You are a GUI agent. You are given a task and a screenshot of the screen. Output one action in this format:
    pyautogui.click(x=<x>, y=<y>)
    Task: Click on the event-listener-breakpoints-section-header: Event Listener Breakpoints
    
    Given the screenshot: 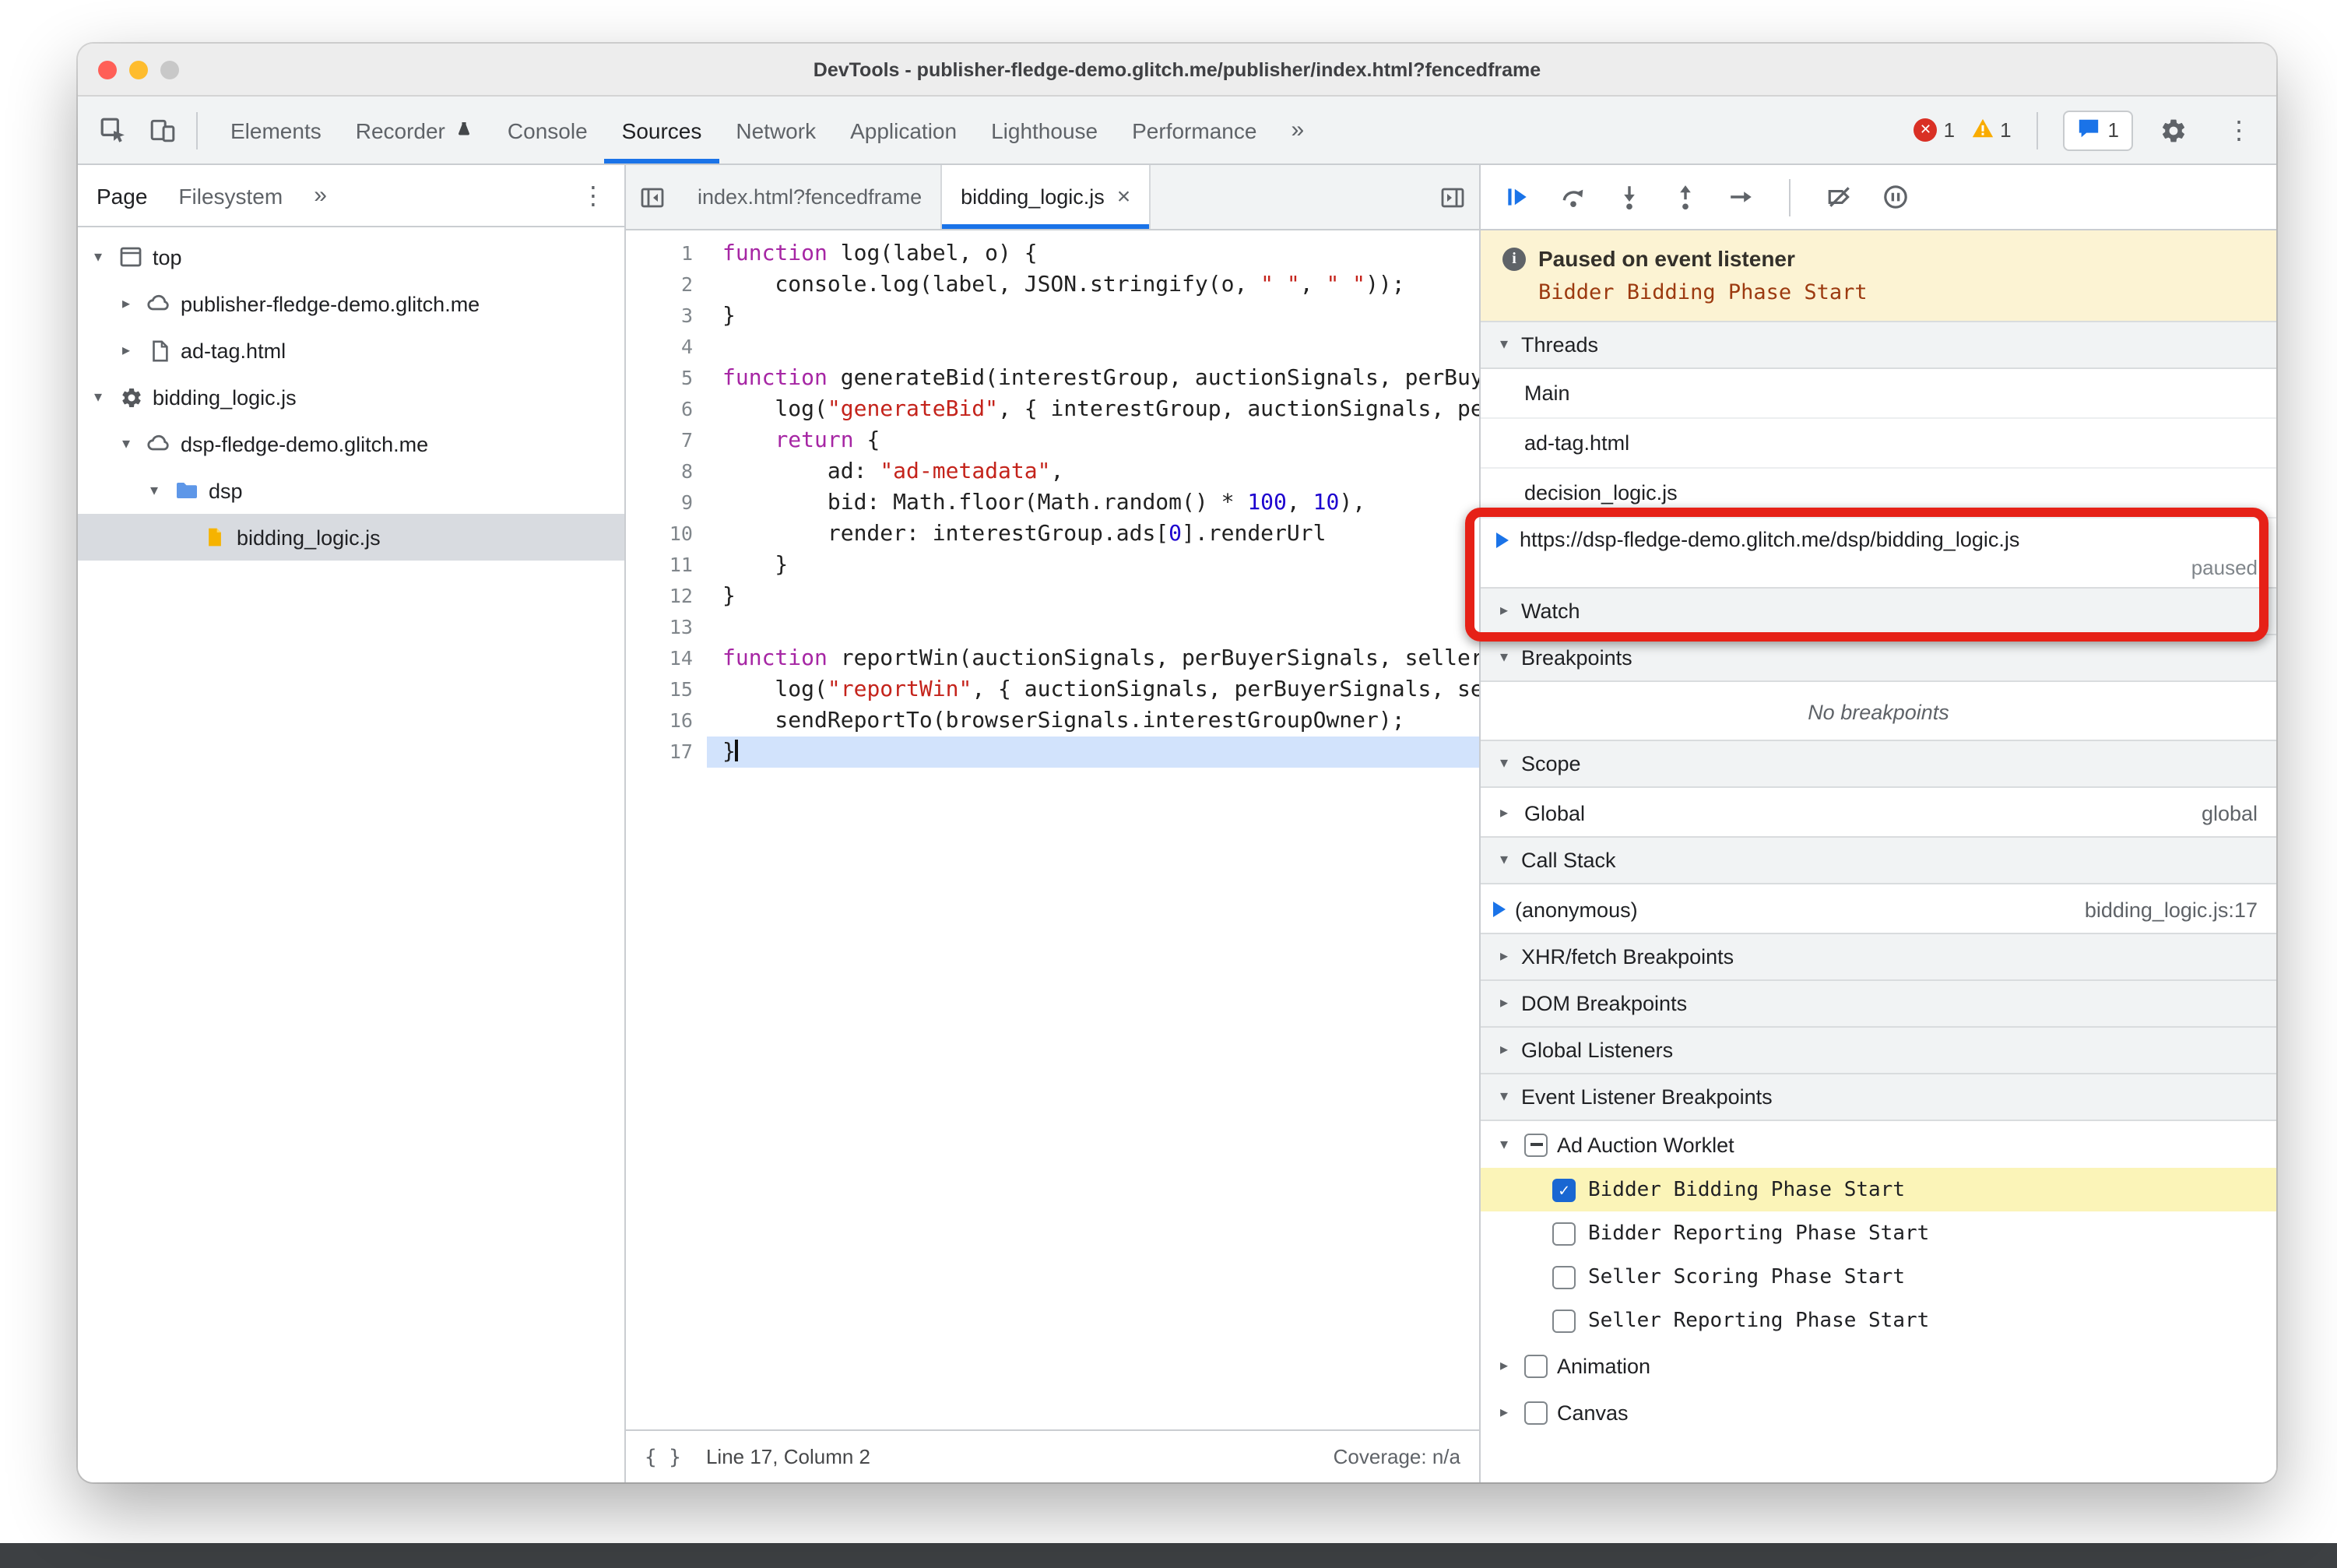 What is the action you would take?
    pyautogui.click(x=1878, y=1097)
    